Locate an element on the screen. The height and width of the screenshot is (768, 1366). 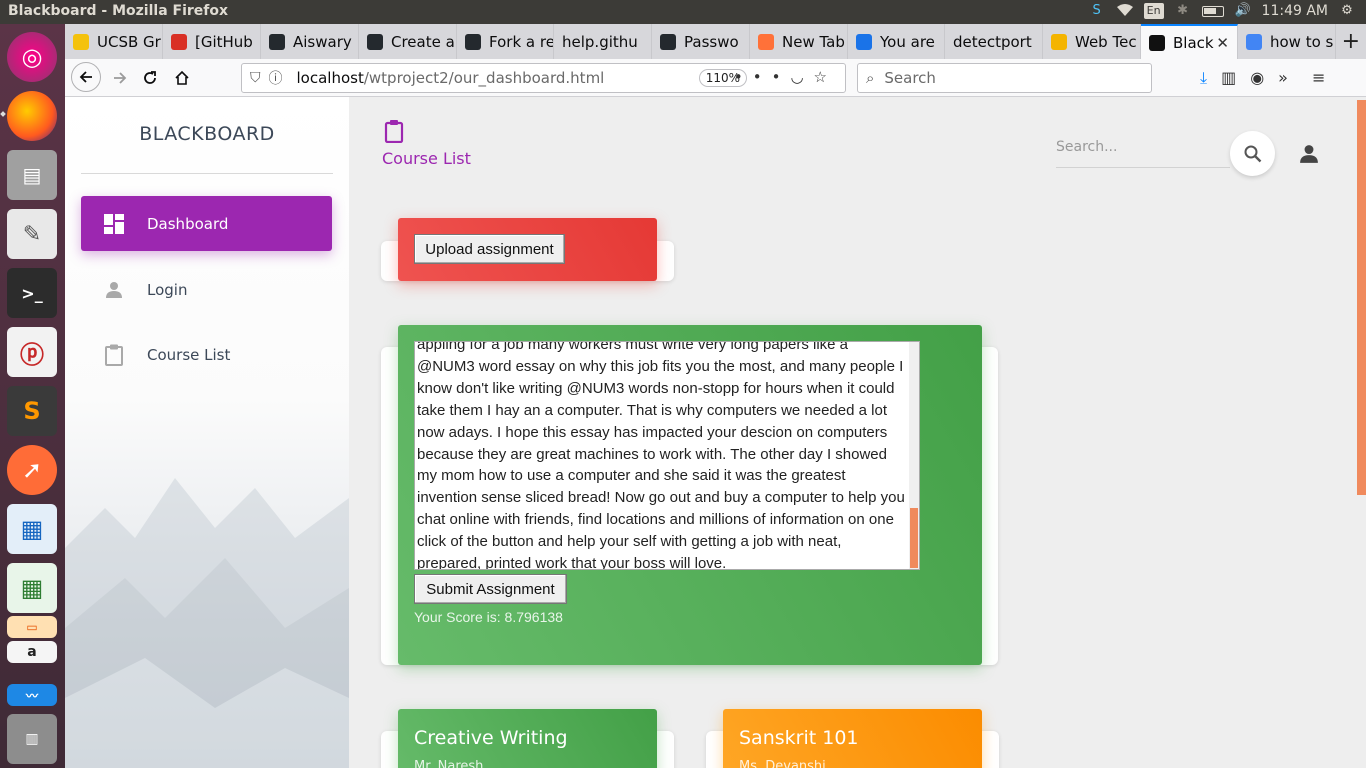
tab-label: Web Tec is located at coordinates (1106, 41).